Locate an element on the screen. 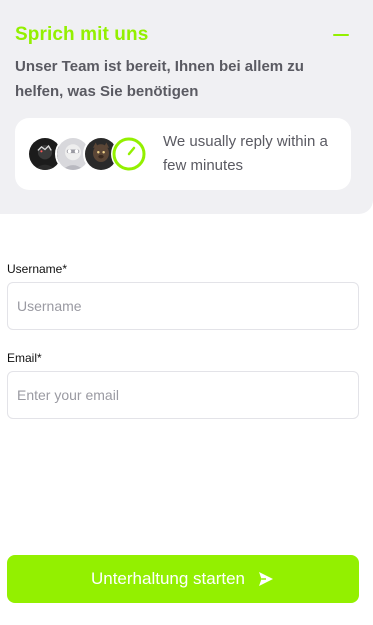 The width and height of the screenshot is (373, 625). chat-title: Sprich mit uns is located at coordinates (82, 34).